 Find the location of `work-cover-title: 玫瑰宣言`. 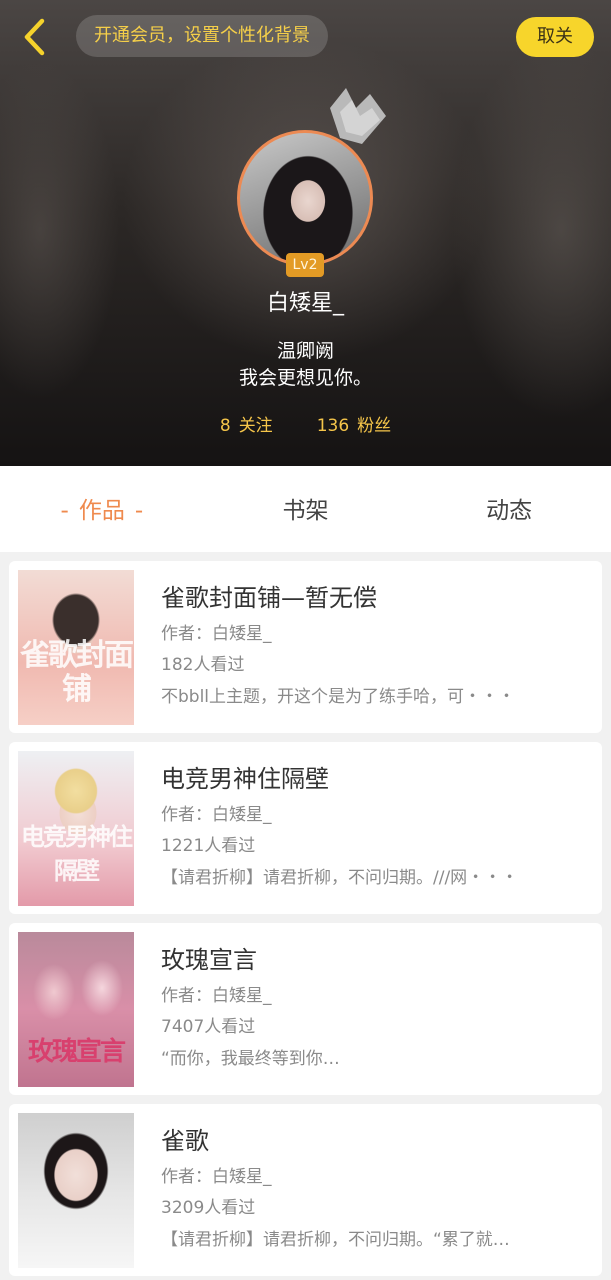

work-cover-title: 玫瑰宣言 is located at coordinates (76, 1052).